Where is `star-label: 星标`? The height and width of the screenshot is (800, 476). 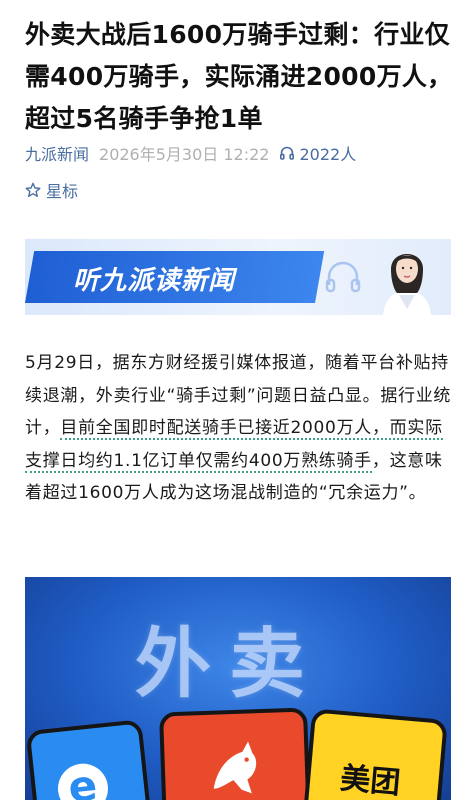 star-label: 星标 is located at coordinates (62, 191).